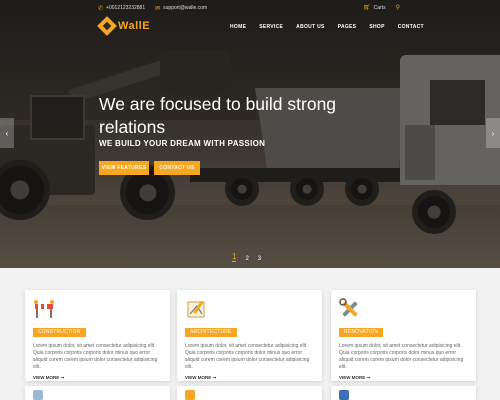 Image resolution: width=500 pixels, height=400 pixels. What do you see at coordinates (134, 26) in the screenshot?
I see `brand-name: WallE` at bounding box center [134, 26].